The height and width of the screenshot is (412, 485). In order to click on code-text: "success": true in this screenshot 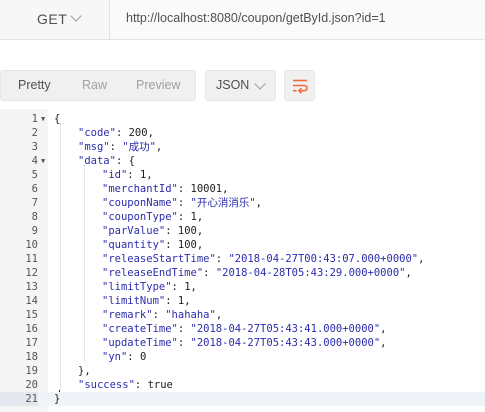, I will do `click(125, 385)`.